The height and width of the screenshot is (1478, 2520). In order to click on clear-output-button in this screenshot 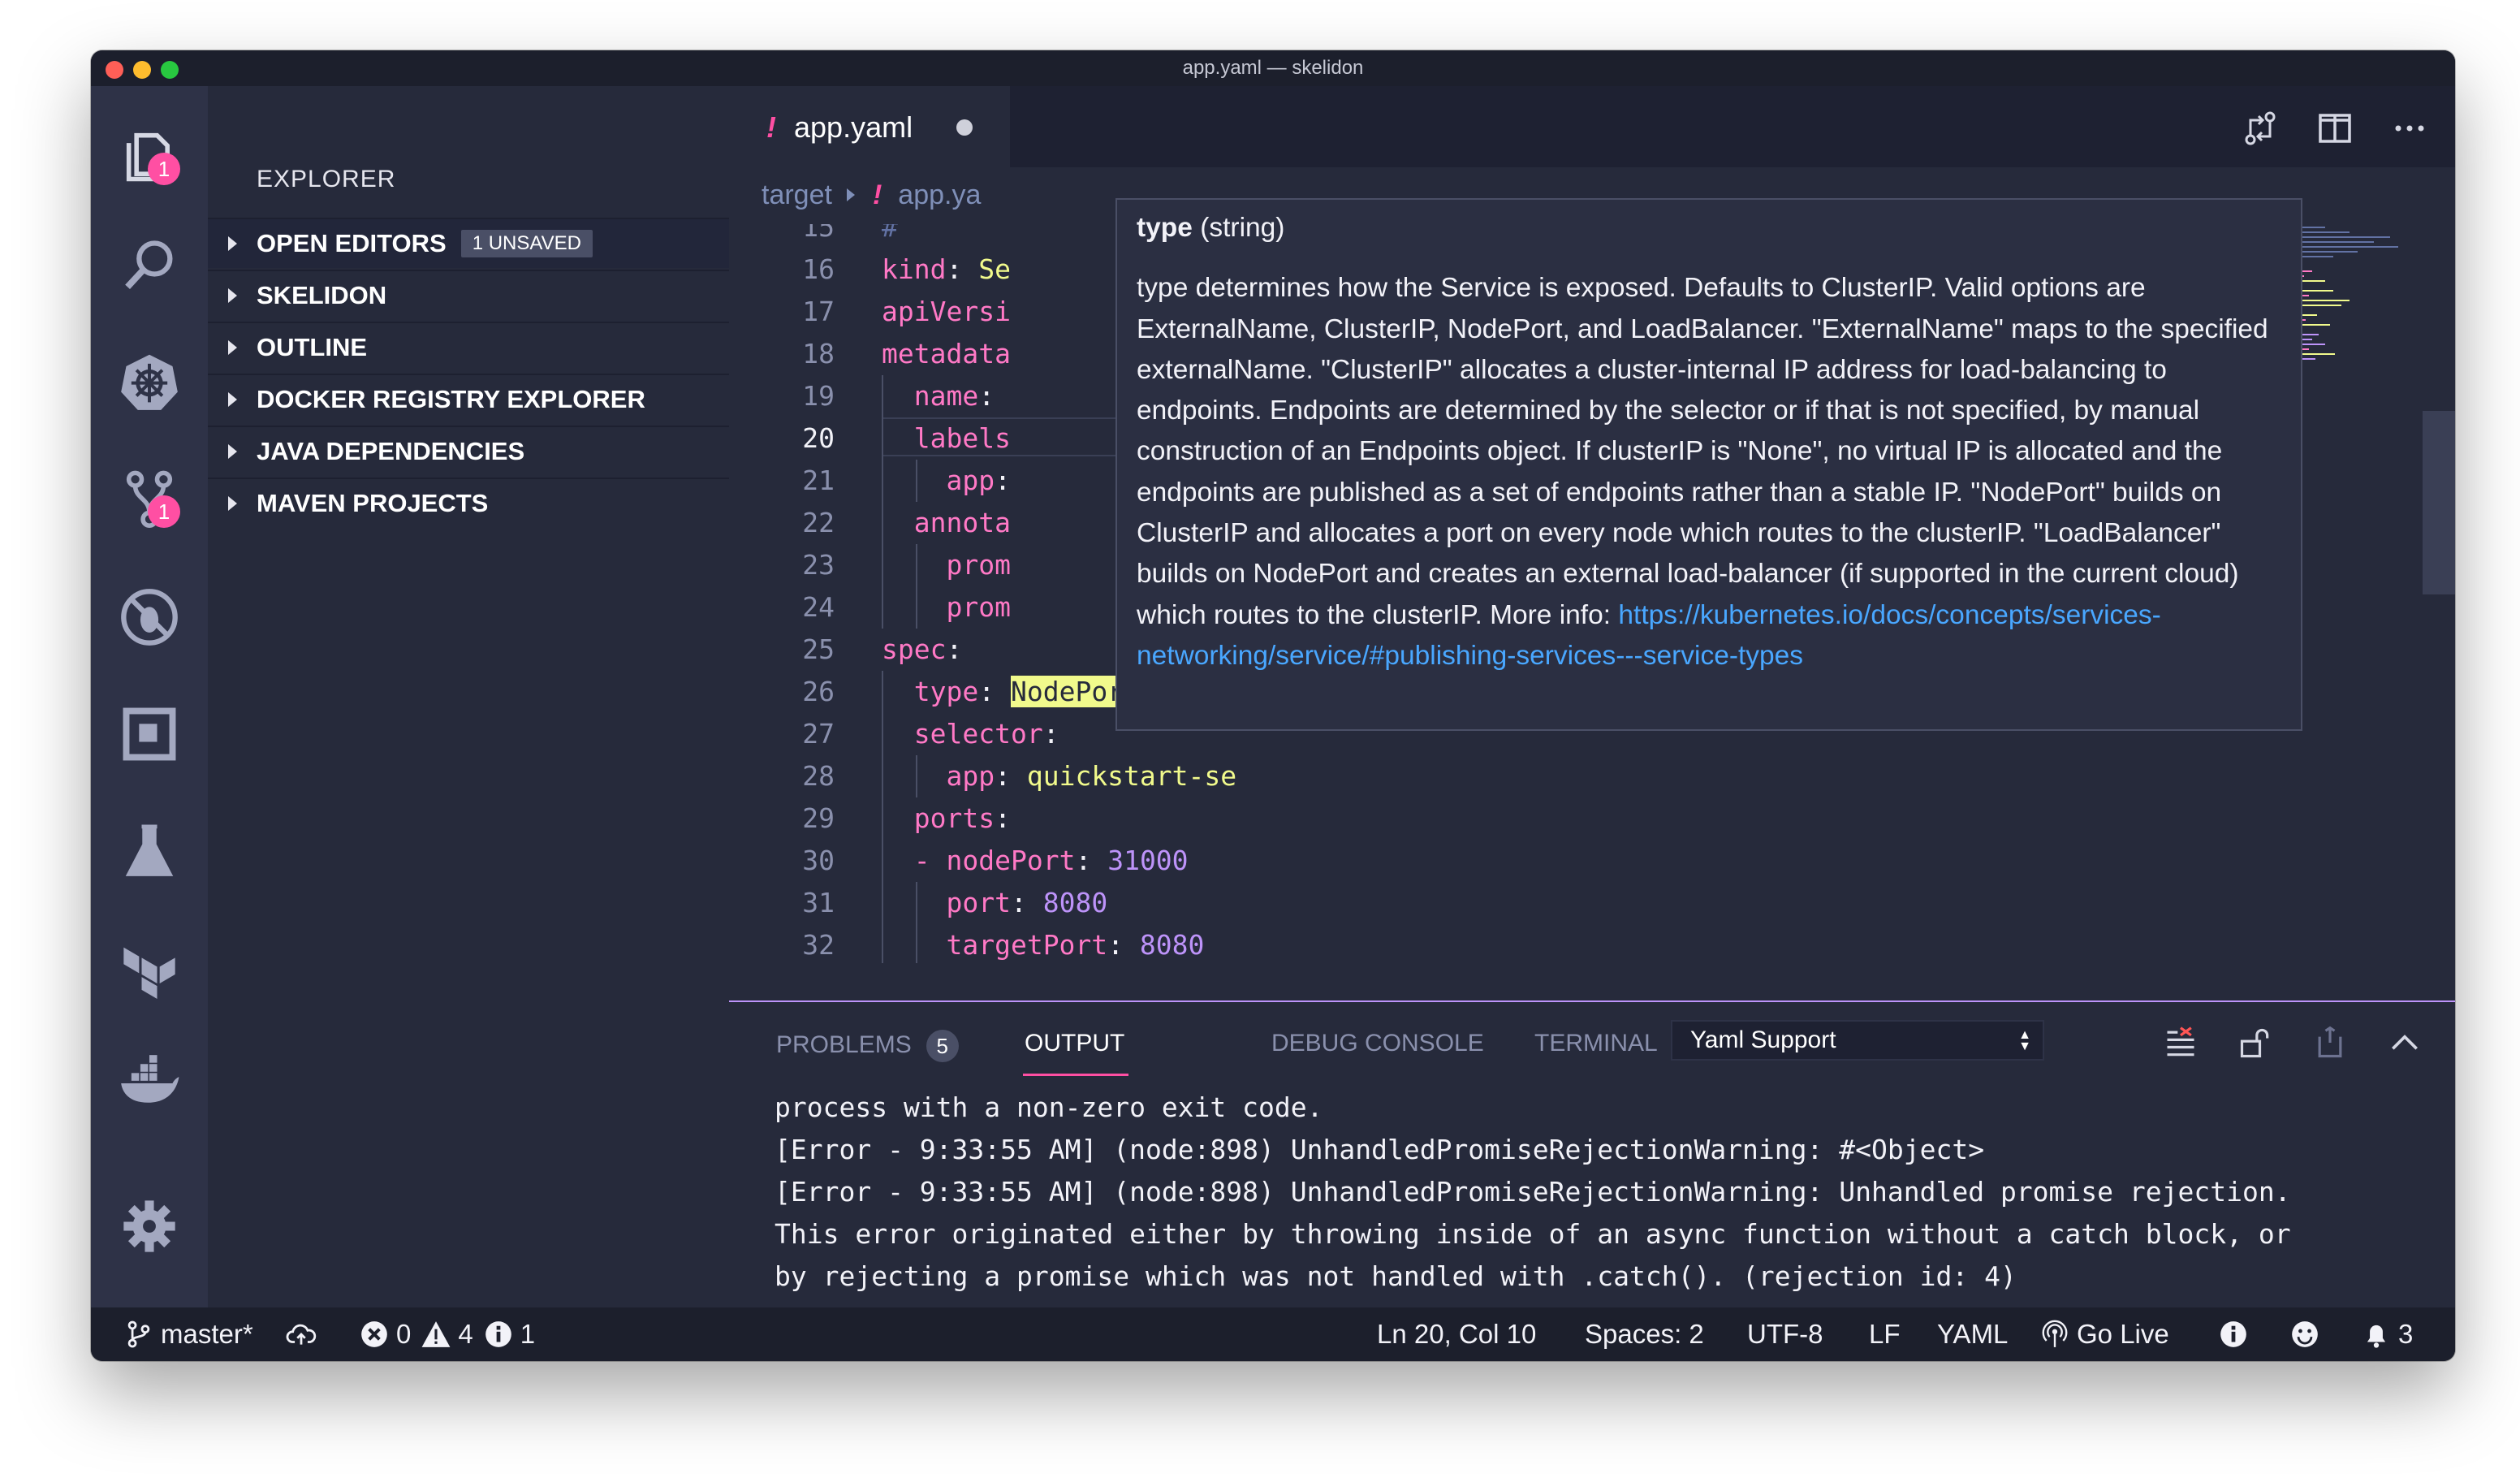, I will do `click(2181, 1042)`.